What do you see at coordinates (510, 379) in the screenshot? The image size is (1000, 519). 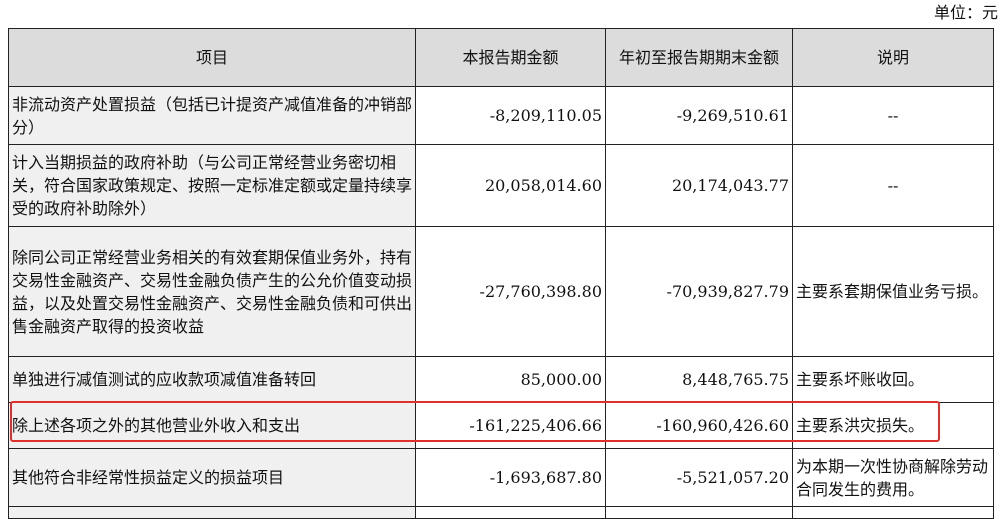 I see `row-current-period: 85,000.00` at bounding box center [510, 379].